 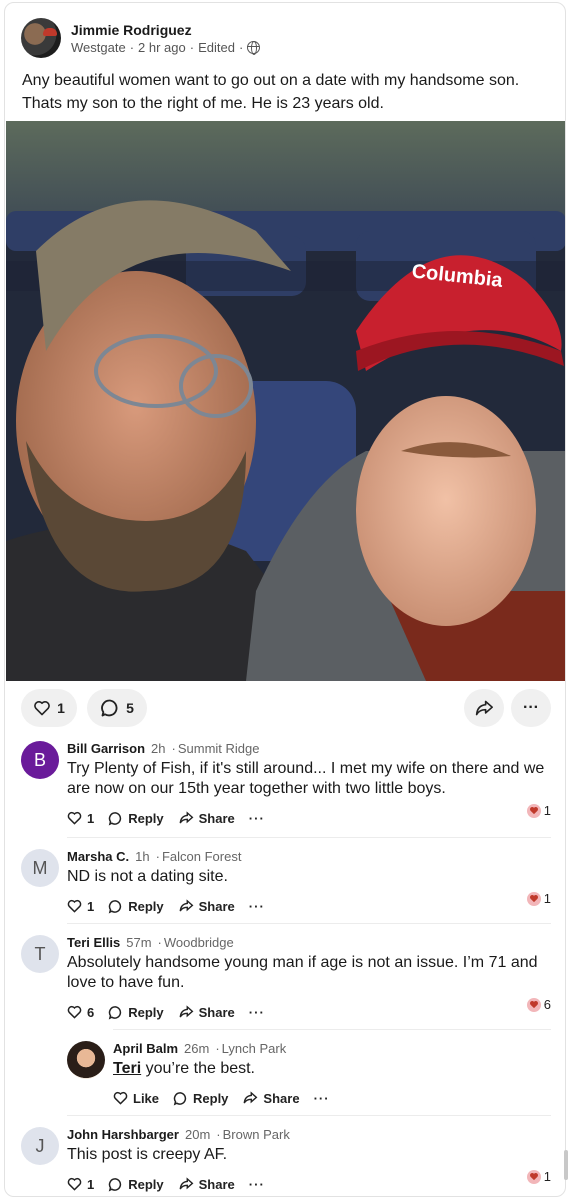 I want to click on comment-bubble-icon, so click(x=109, y=708).